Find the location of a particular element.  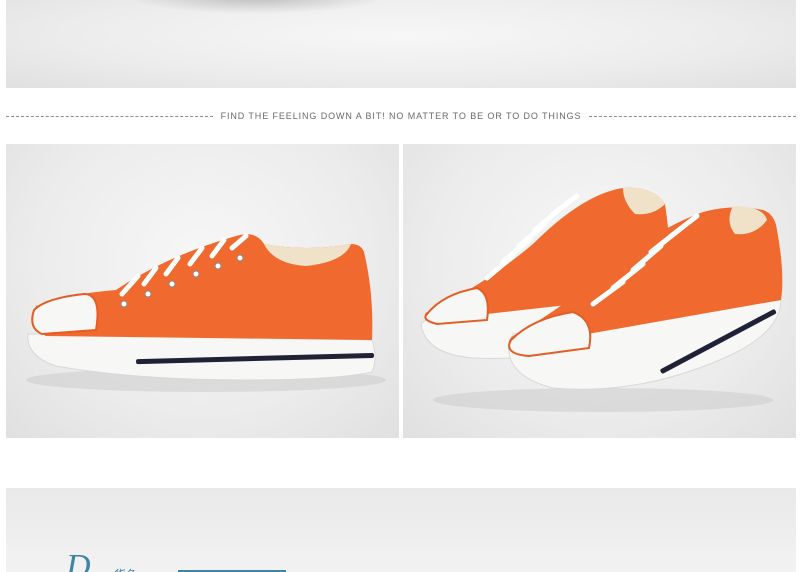

brand-label: 货色 is located at coordinates (126, 569).